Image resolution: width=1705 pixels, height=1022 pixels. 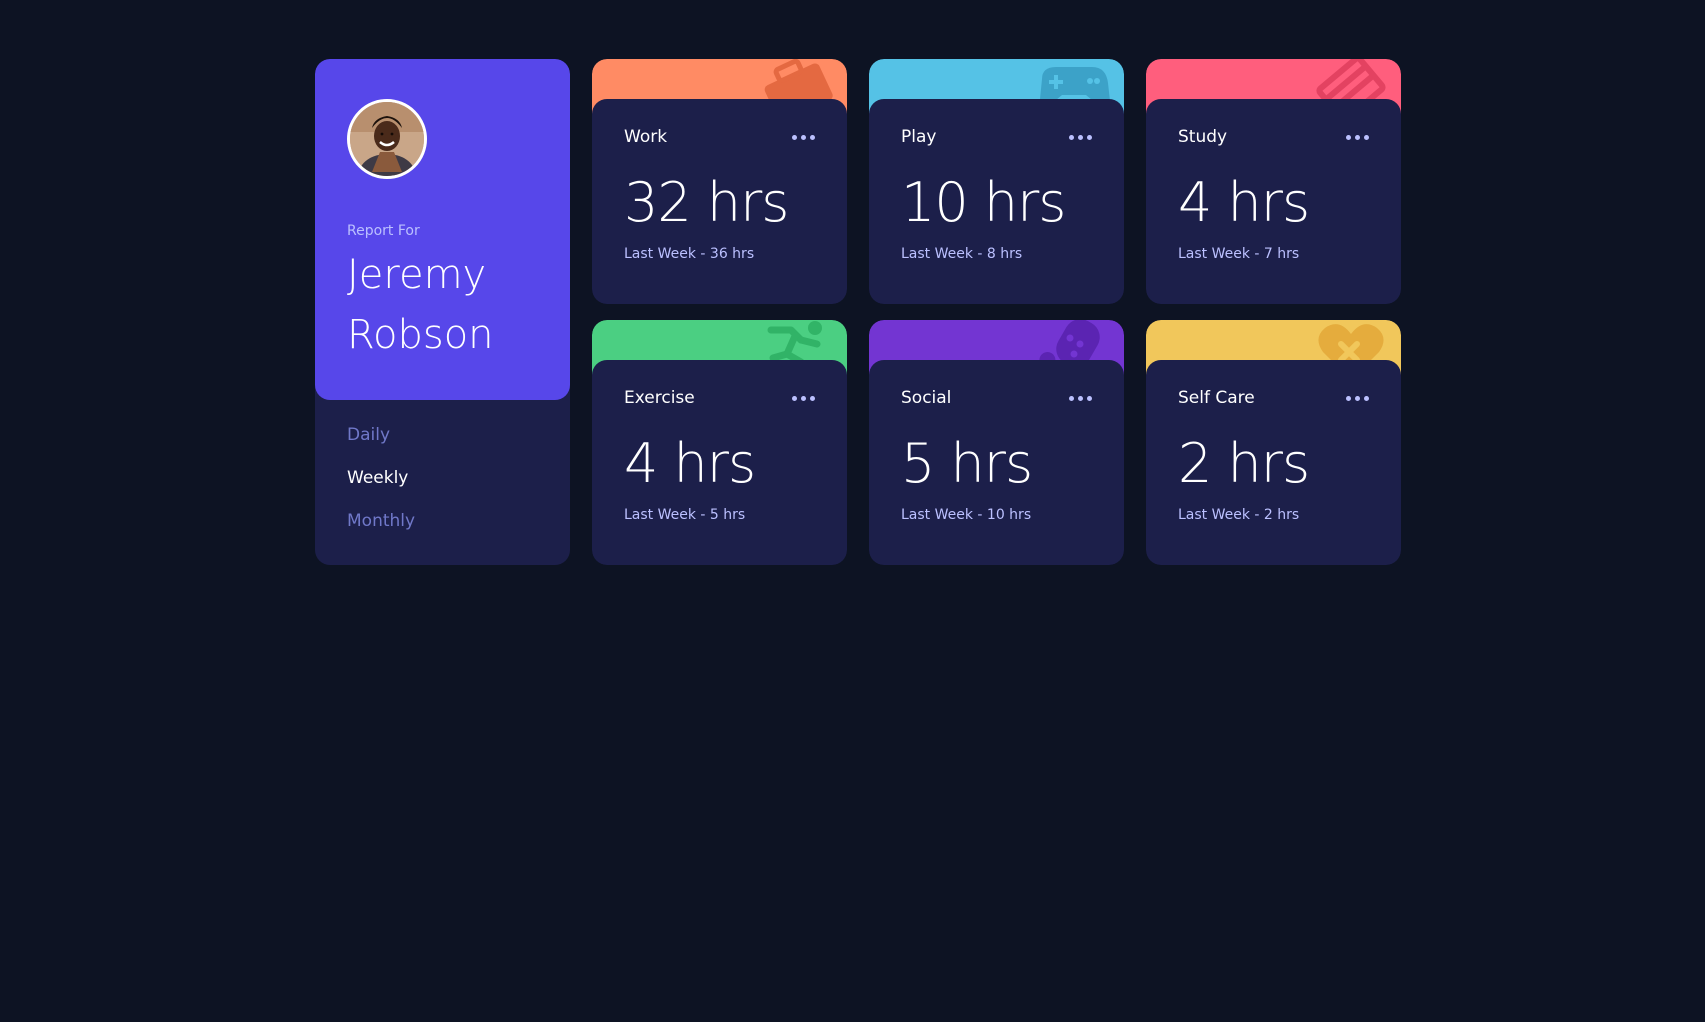 I want to click on avatar, so click(x=387, y=139).